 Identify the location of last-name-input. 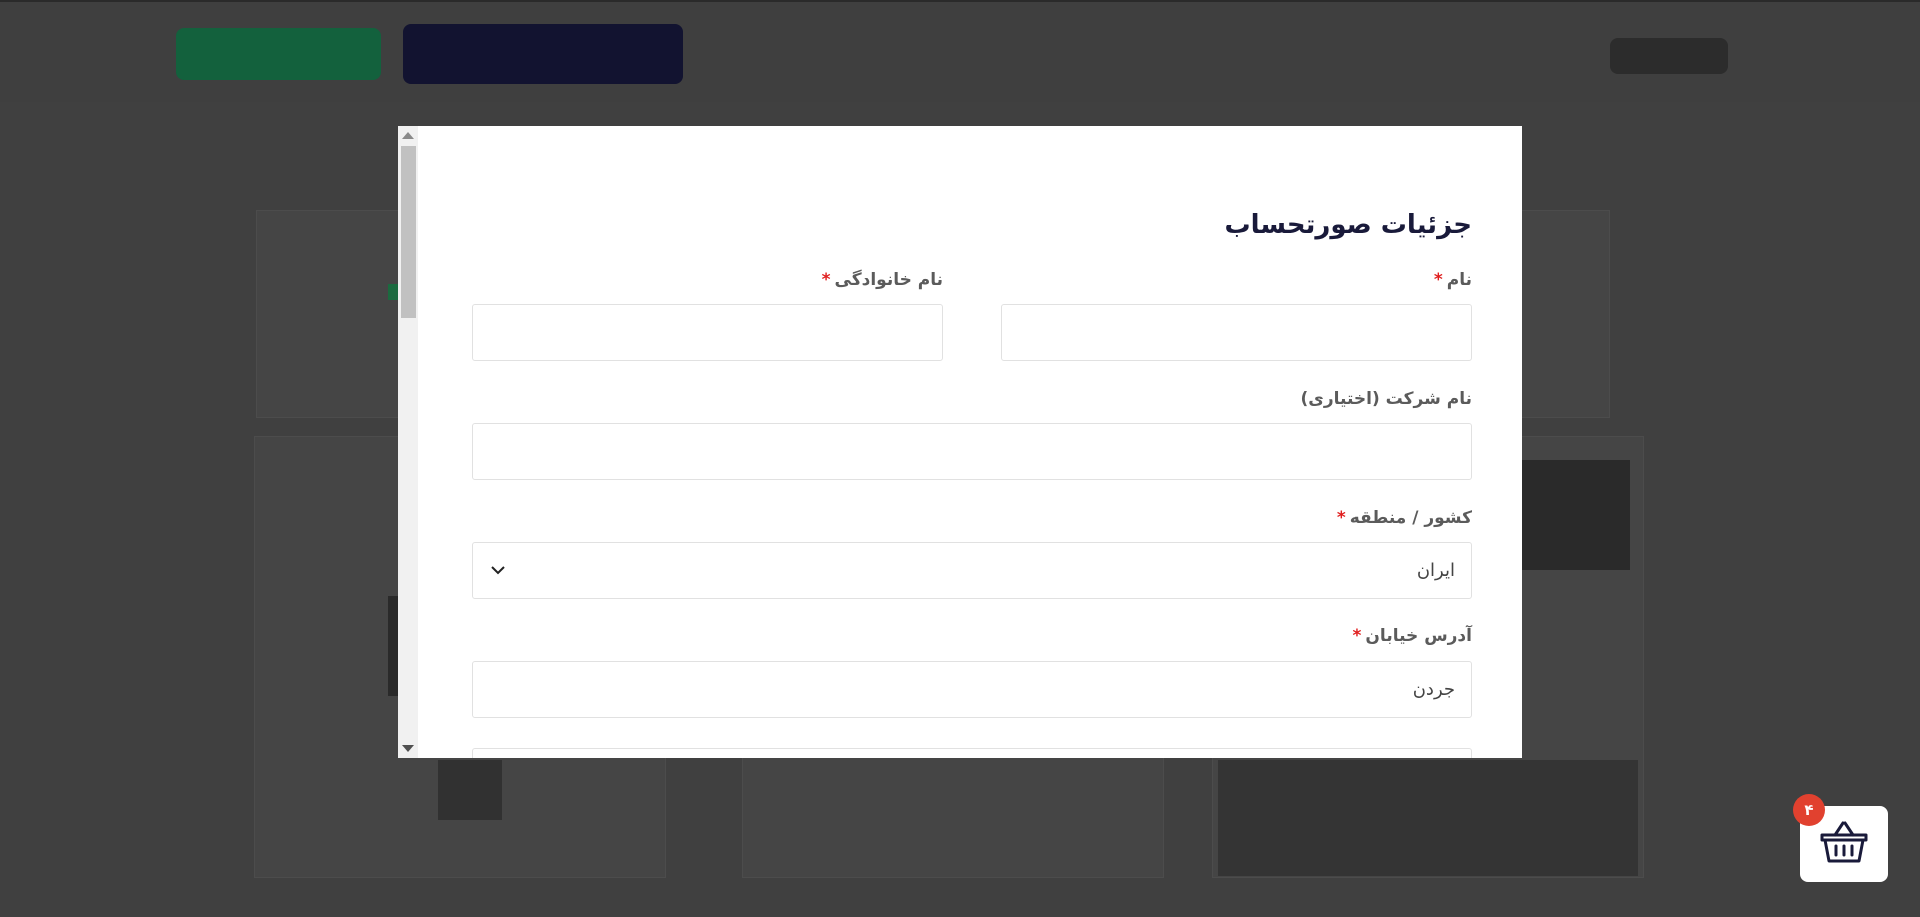
(707, 332).